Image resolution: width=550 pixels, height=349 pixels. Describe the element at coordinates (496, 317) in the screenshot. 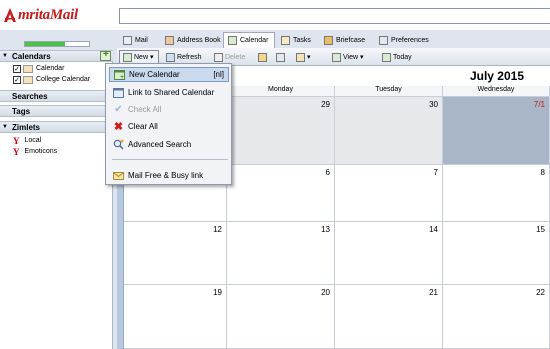

I see `day-cell: 22` at that location.